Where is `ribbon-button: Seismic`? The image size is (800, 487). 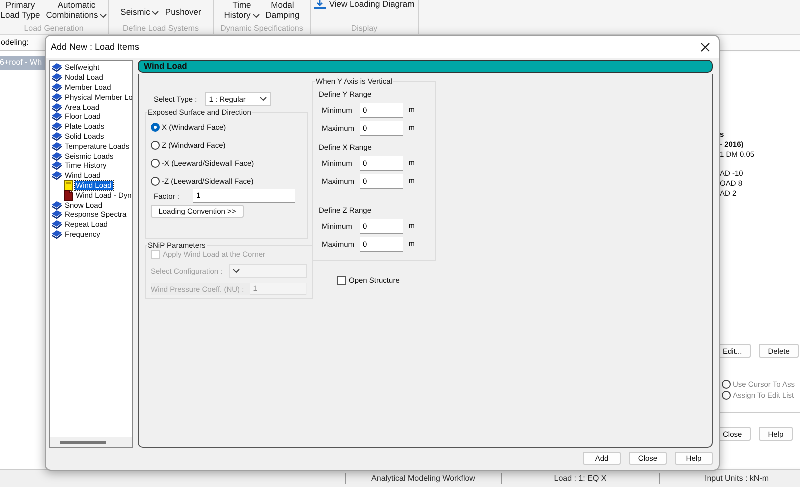 ribbon-button: Seismic is located at coordinates (140, 12).